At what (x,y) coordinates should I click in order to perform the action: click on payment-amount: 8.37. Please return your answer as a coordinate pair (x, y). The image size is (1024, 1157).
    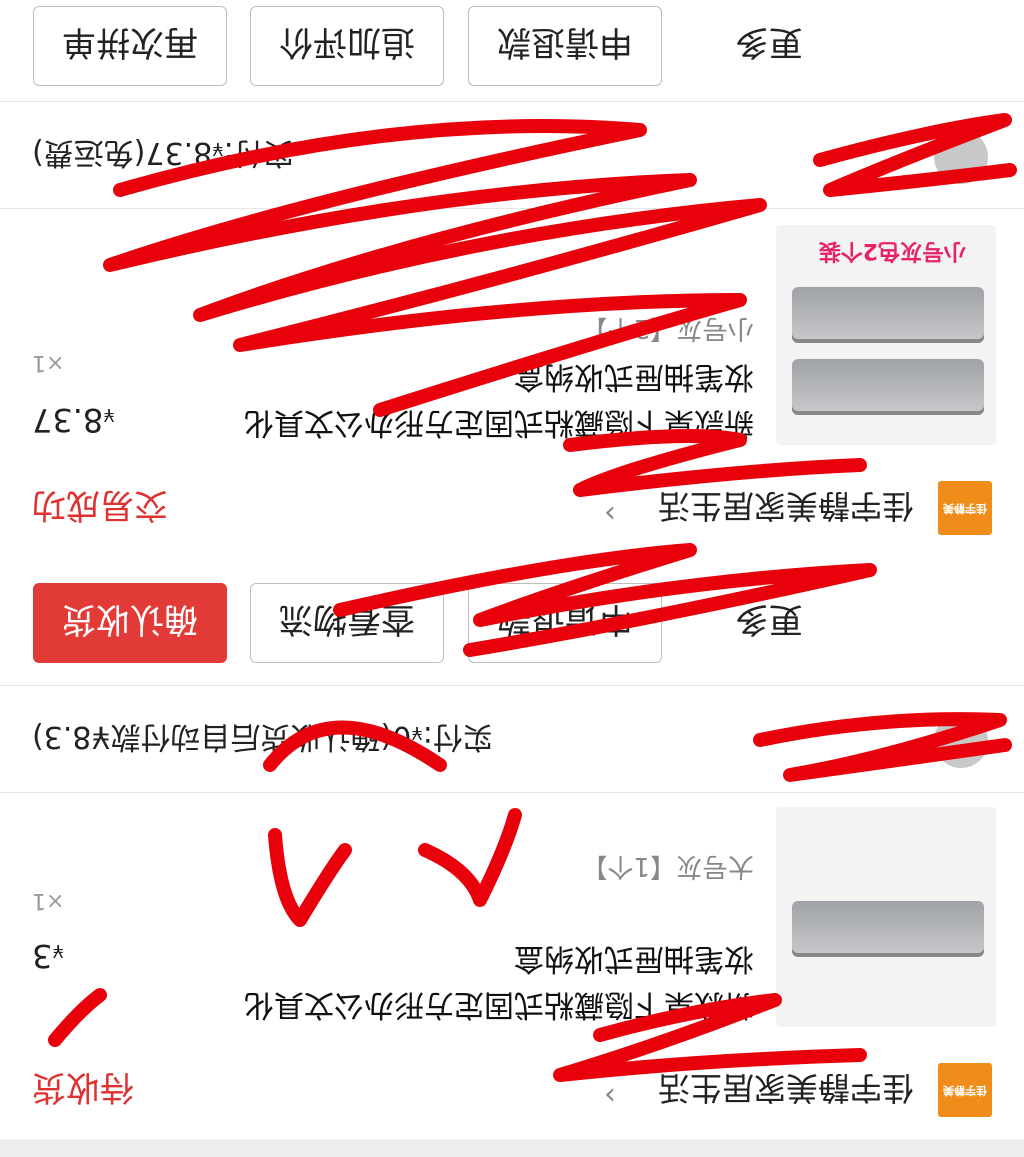
    Looking at the image, I should click on (179, 152).